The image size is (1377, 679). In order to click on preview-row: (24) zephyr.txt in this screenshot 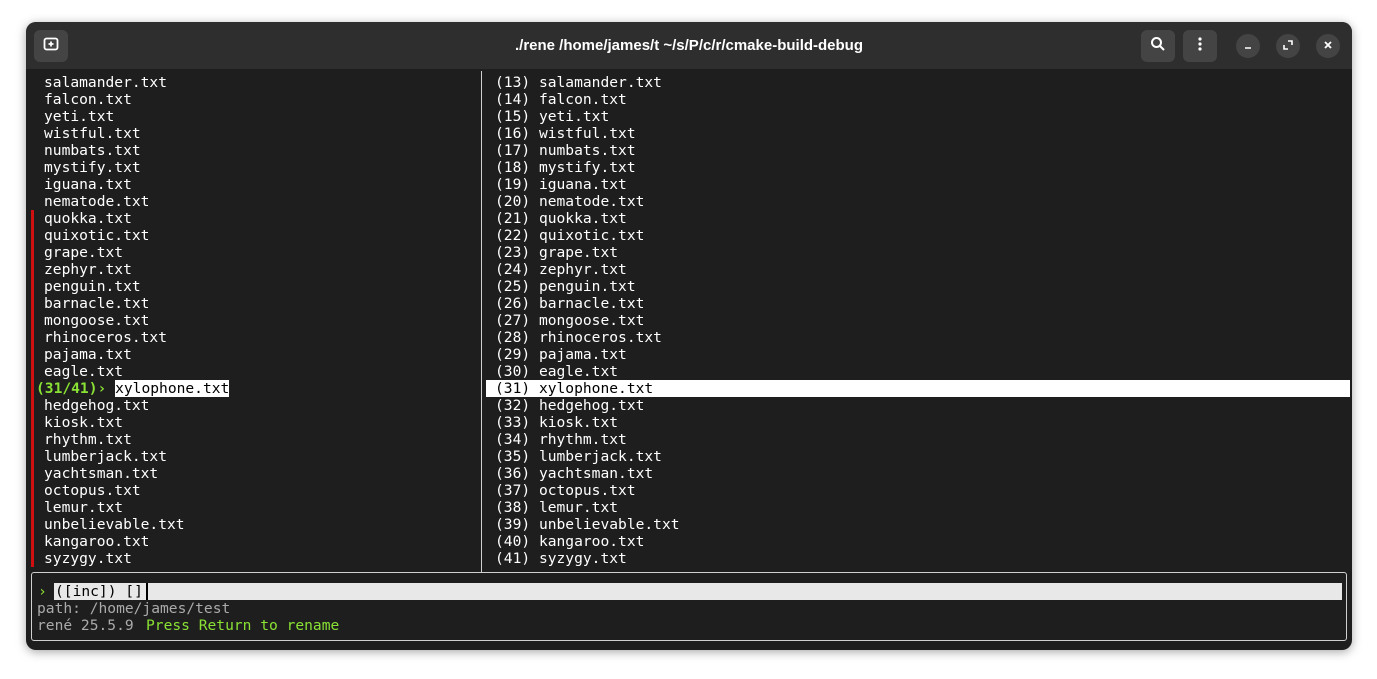, I will do `click(561, 269)`.